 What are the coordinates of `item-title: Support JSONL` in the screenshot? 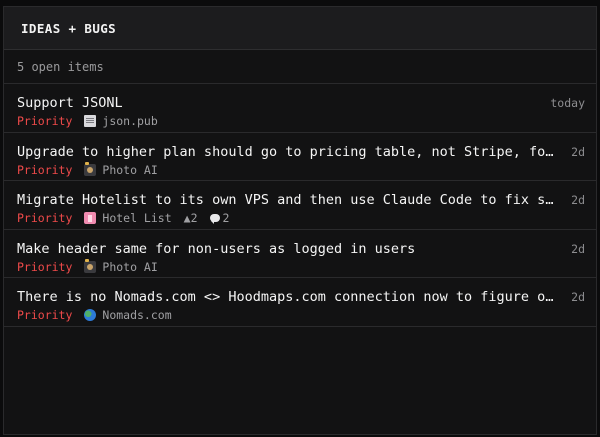 It's located at (286, 103).